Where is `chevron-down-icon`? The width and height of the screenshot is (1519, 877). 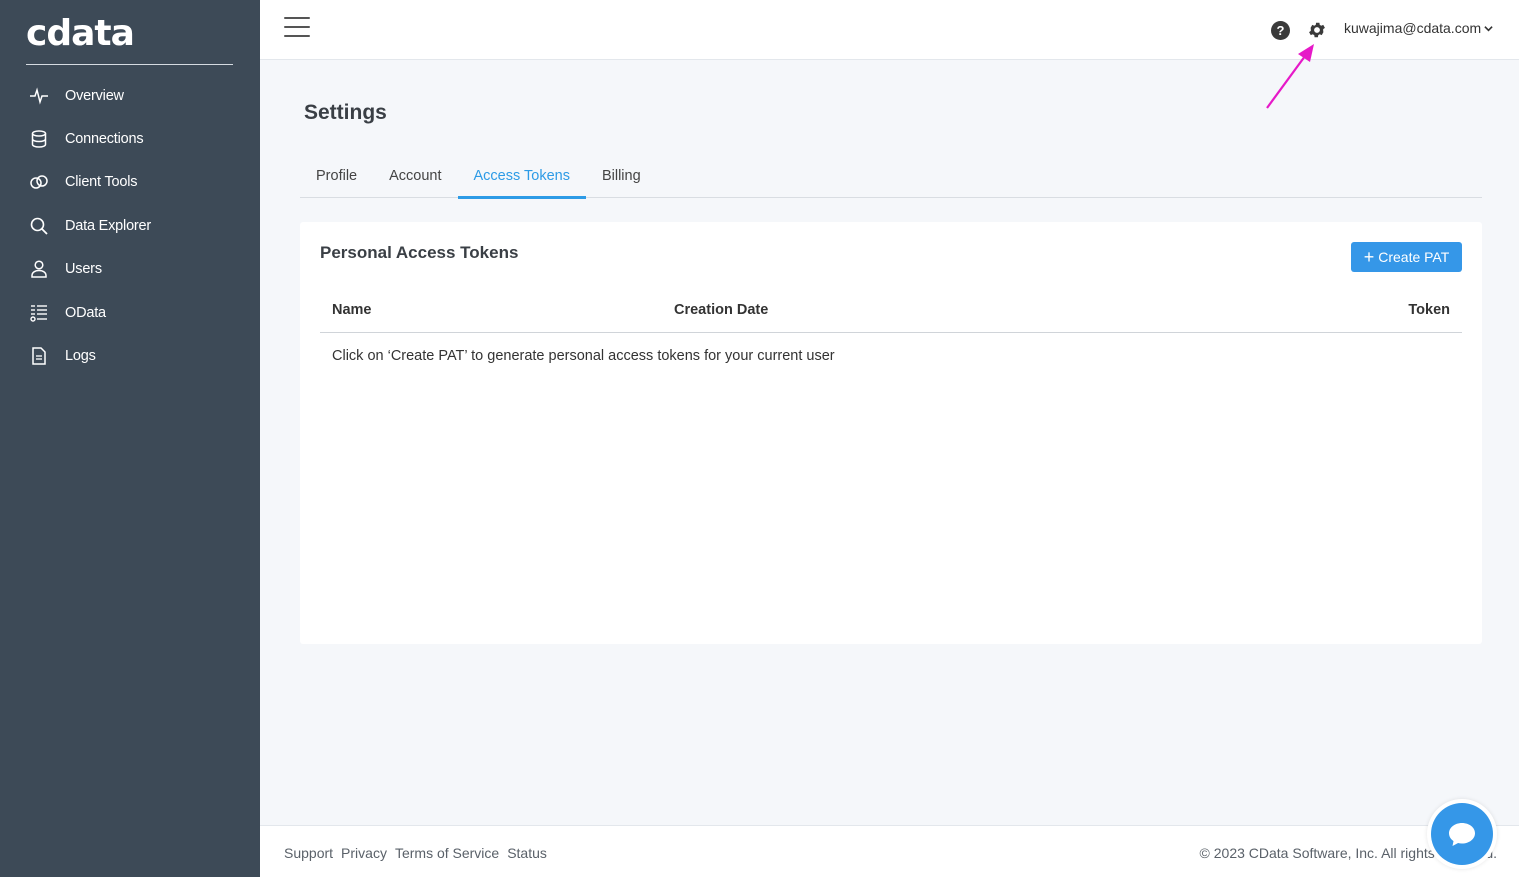 chevron-down-icon is located at coordinates (1488, 28).